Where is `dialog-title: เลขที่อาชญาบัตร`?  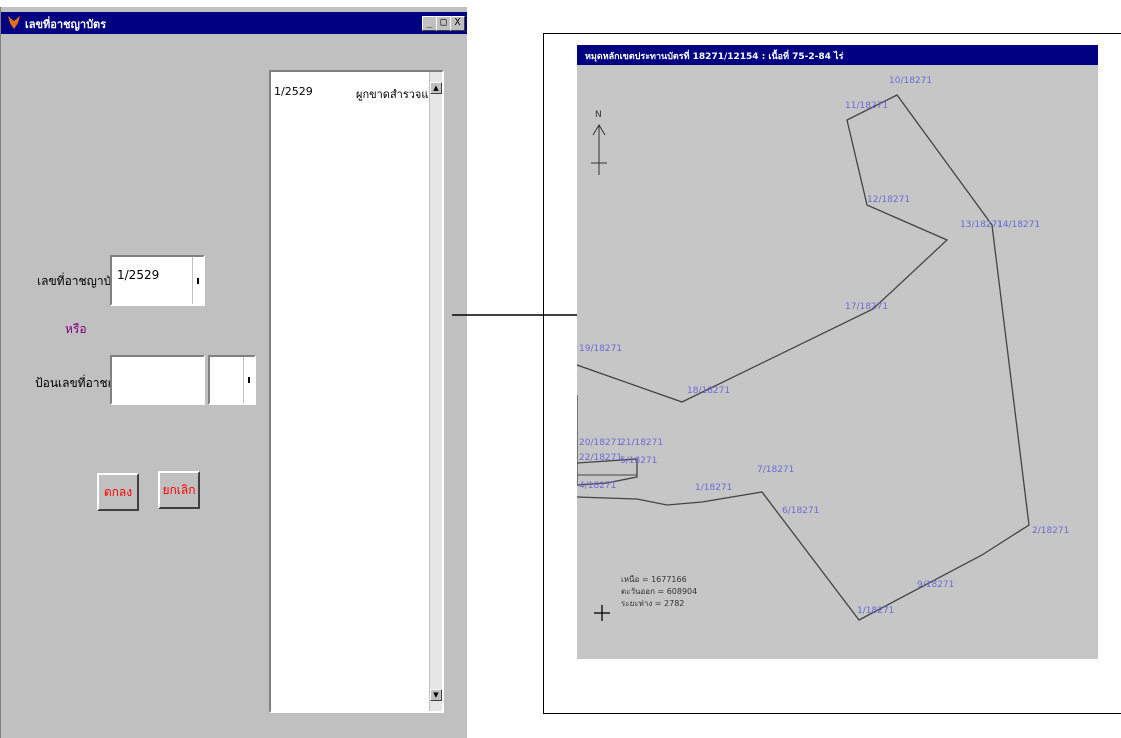 dialog-title: เลขที่อาชญาบัตร is located at coordinates (66, 24).